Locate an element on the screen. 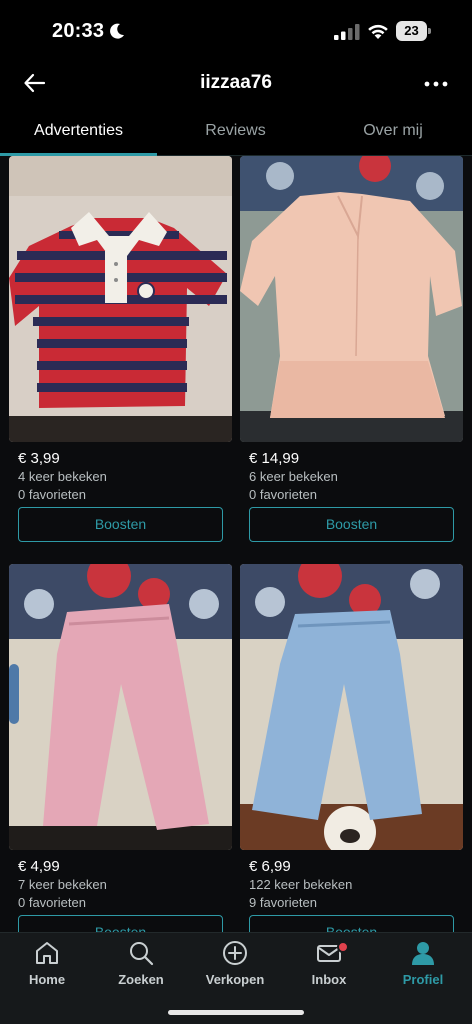 This screenshot has height=1024, width=472. status-bar: 20:33 23 is located at coordinates (236, 31).